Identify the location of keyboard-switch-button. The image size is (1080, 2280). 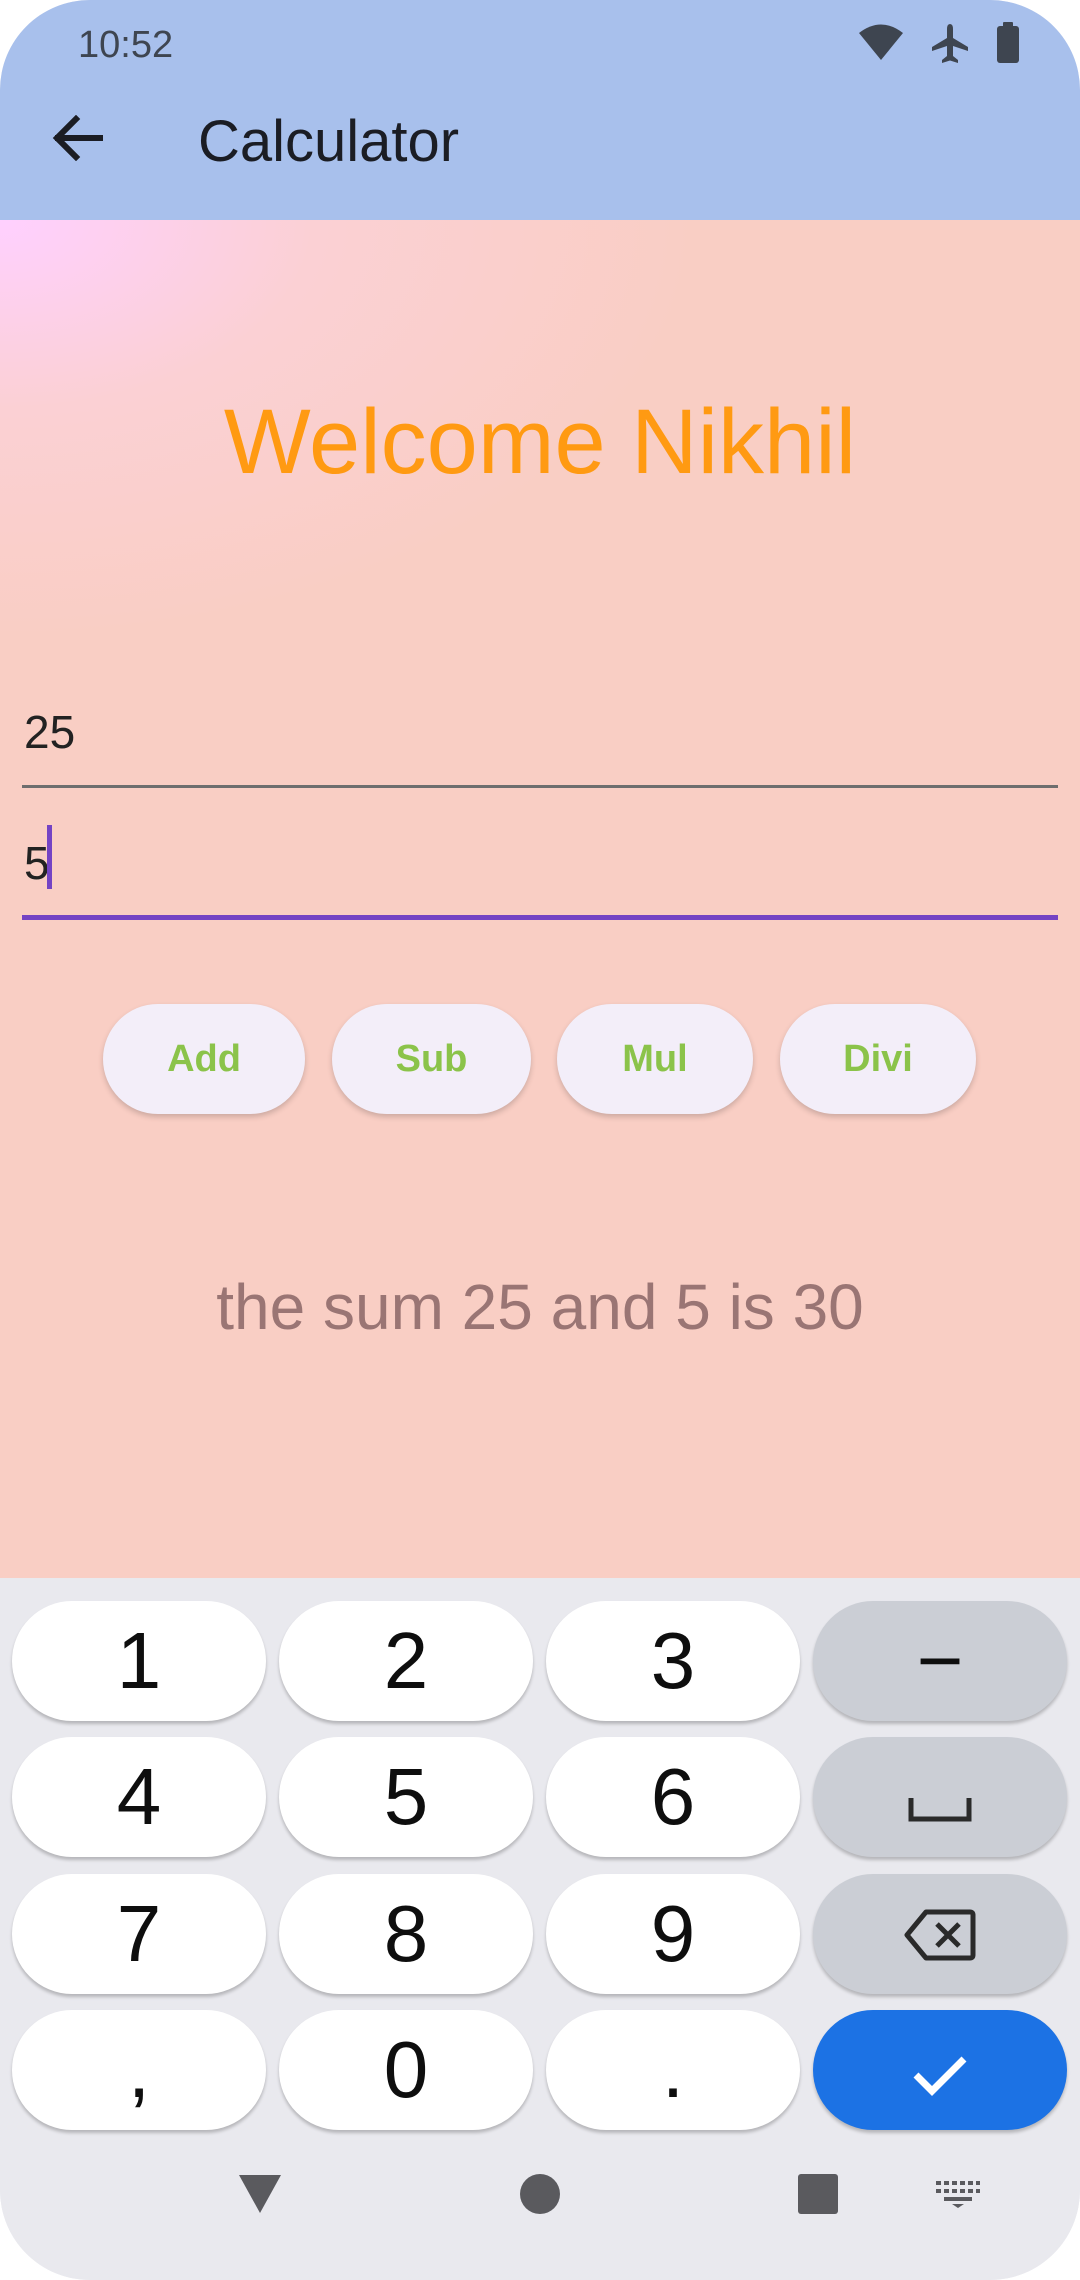
(958, 2196).